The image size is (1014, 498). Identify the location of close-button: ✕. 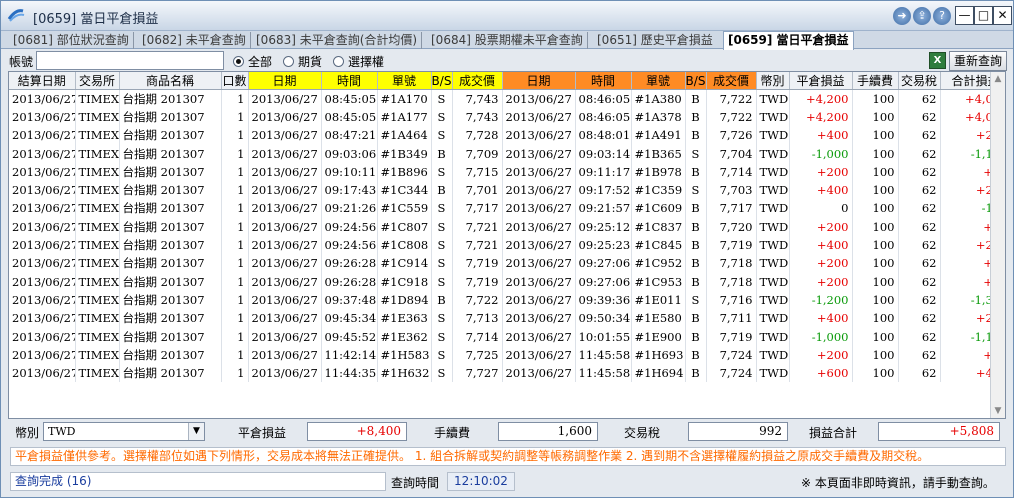
(1002, 15).